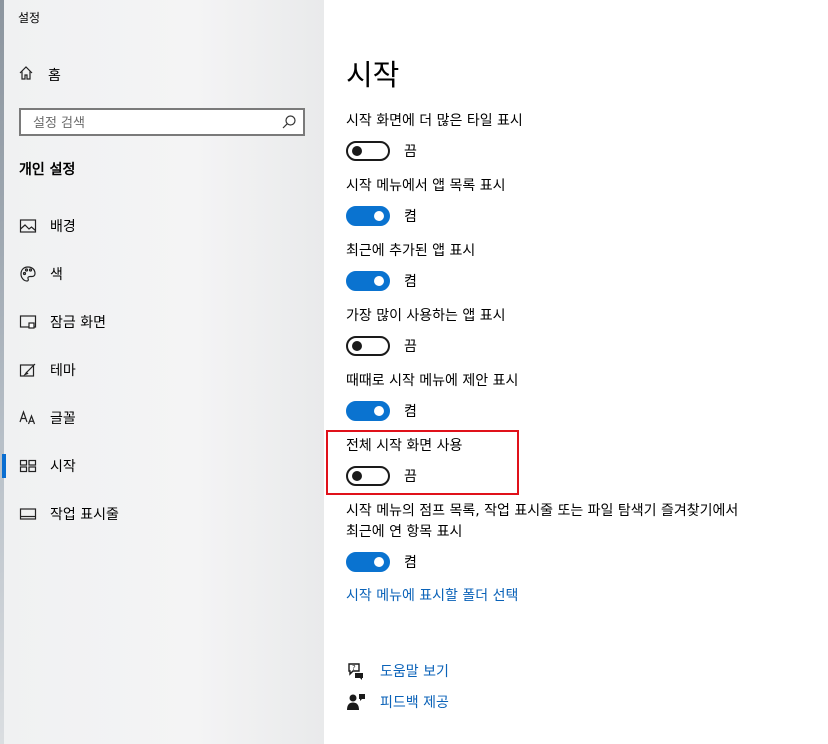  Describe the element at coordinates (581, 267) in the screenshot. I see `setting-recently-added: 최근에 추가된 앱 표시 켬` at that location.